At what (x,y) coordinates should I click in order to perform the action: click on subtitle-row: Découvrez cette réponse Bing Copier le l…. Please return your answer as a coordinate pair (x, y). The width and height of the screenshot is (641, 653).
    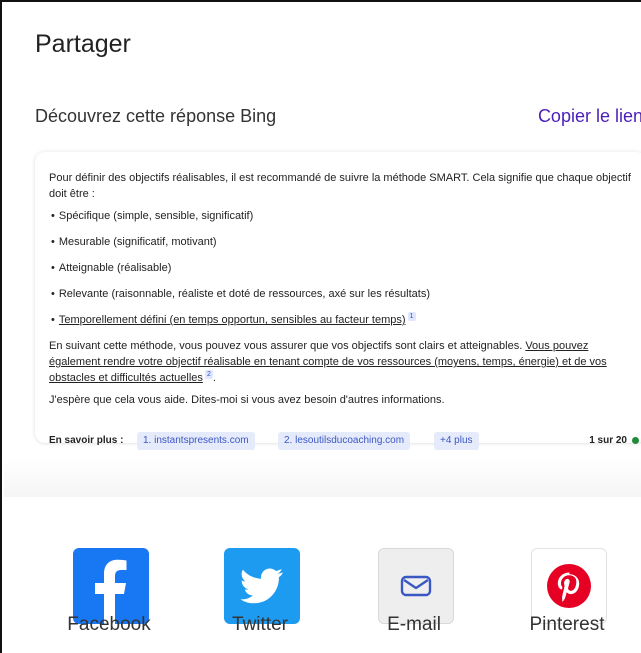
    Looking at the image, I should click on (338, 119).